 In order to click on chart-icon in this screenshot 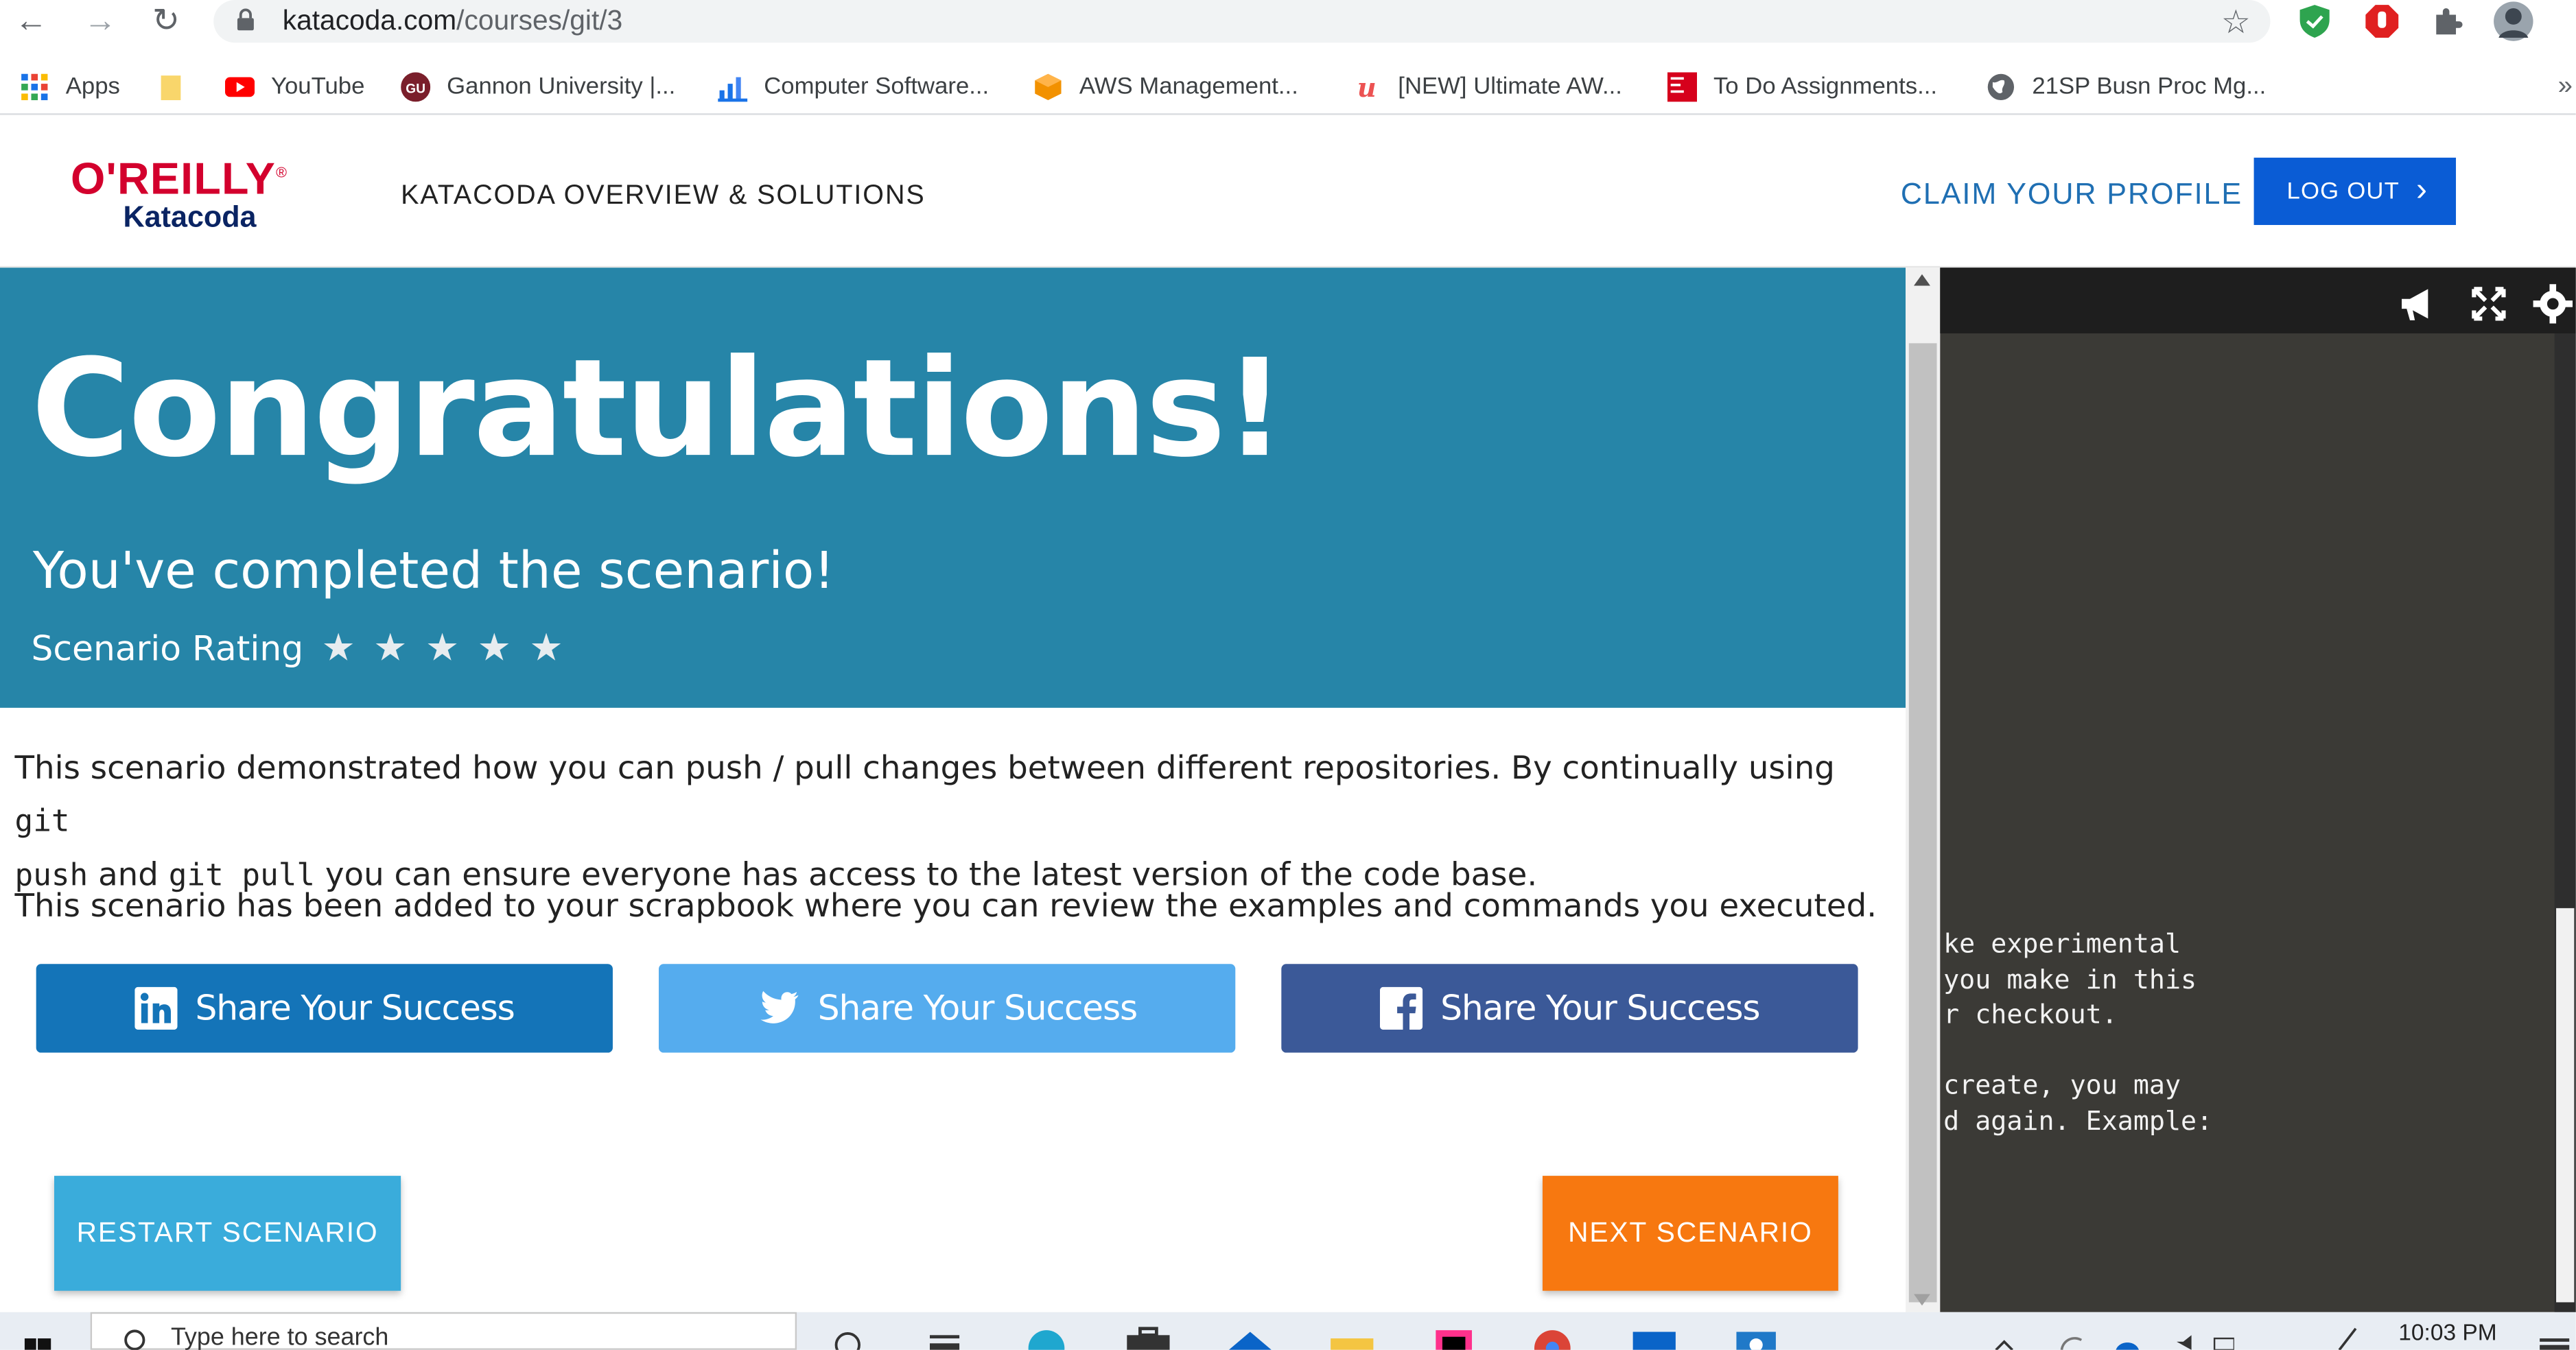, I will do `click(733, 90)`.